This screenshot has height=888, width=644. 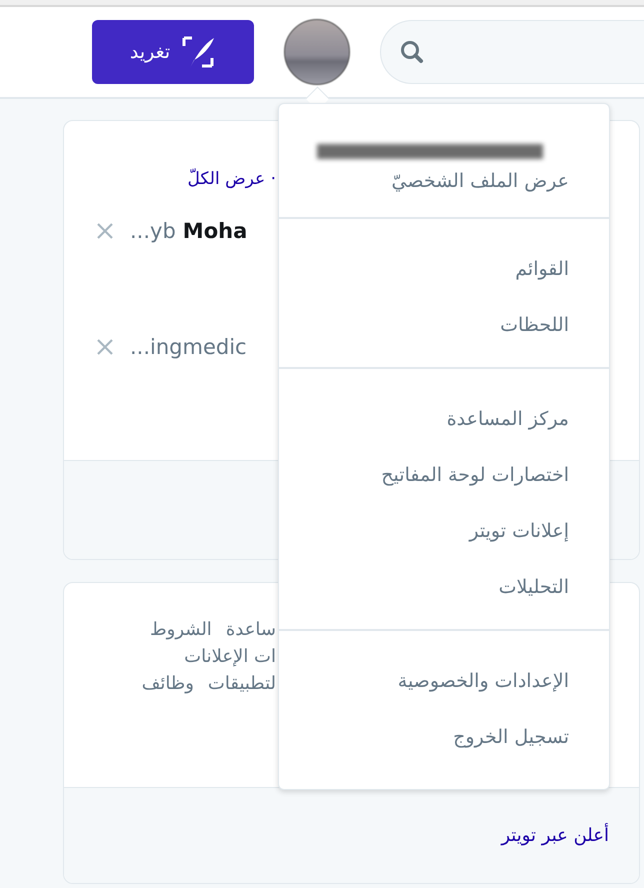 I want to click on footer-link: ات الإعلانات, so click(x=230, y=656).